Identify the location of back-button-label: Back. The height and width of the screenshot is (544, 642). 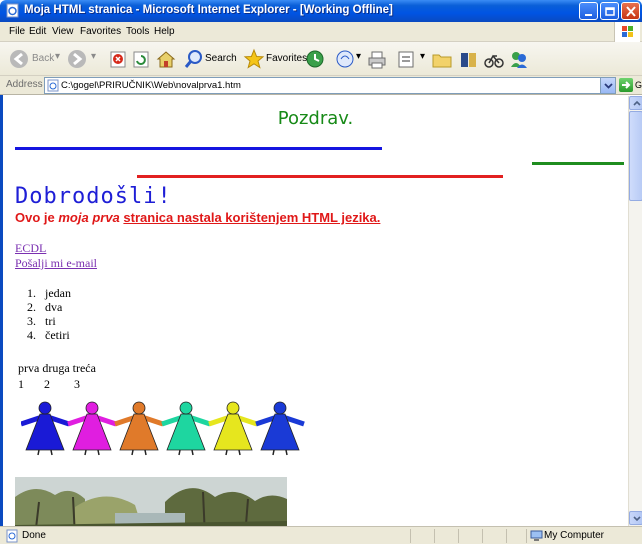
(43, 58).